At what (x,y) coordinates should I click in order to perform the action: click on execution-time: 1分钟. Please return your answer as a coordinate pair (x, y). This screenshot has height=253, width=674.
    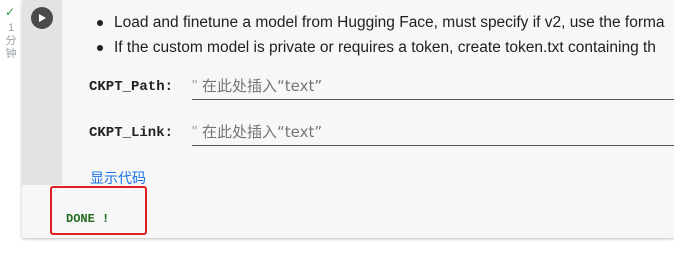
    Looking at the image, I should click on (11, 41).